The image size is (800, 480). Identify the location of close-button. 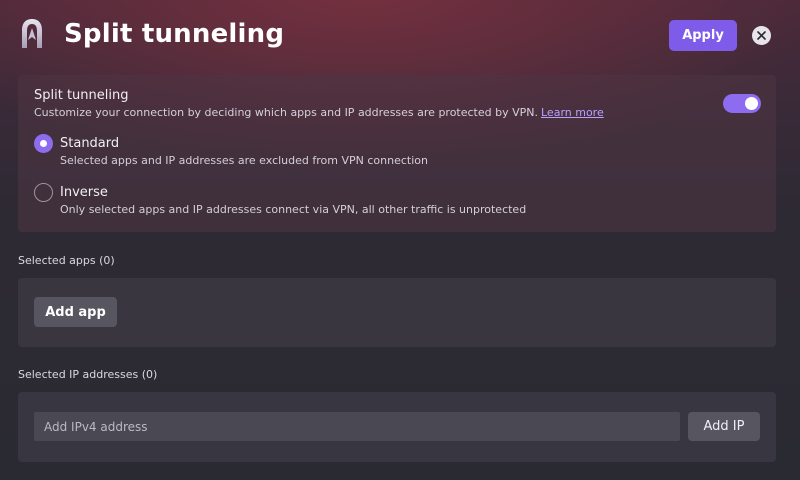
(761, 35).